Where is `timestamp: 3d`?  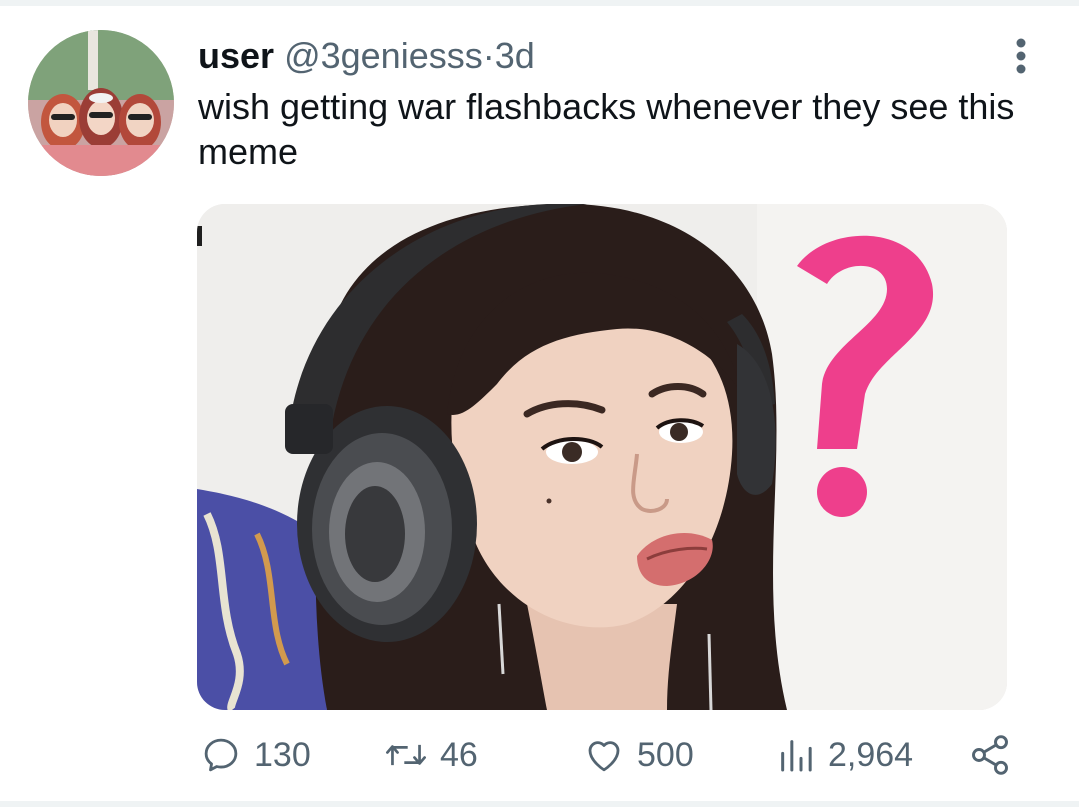
timestamp: 3d is located at coordinates (515, 55).